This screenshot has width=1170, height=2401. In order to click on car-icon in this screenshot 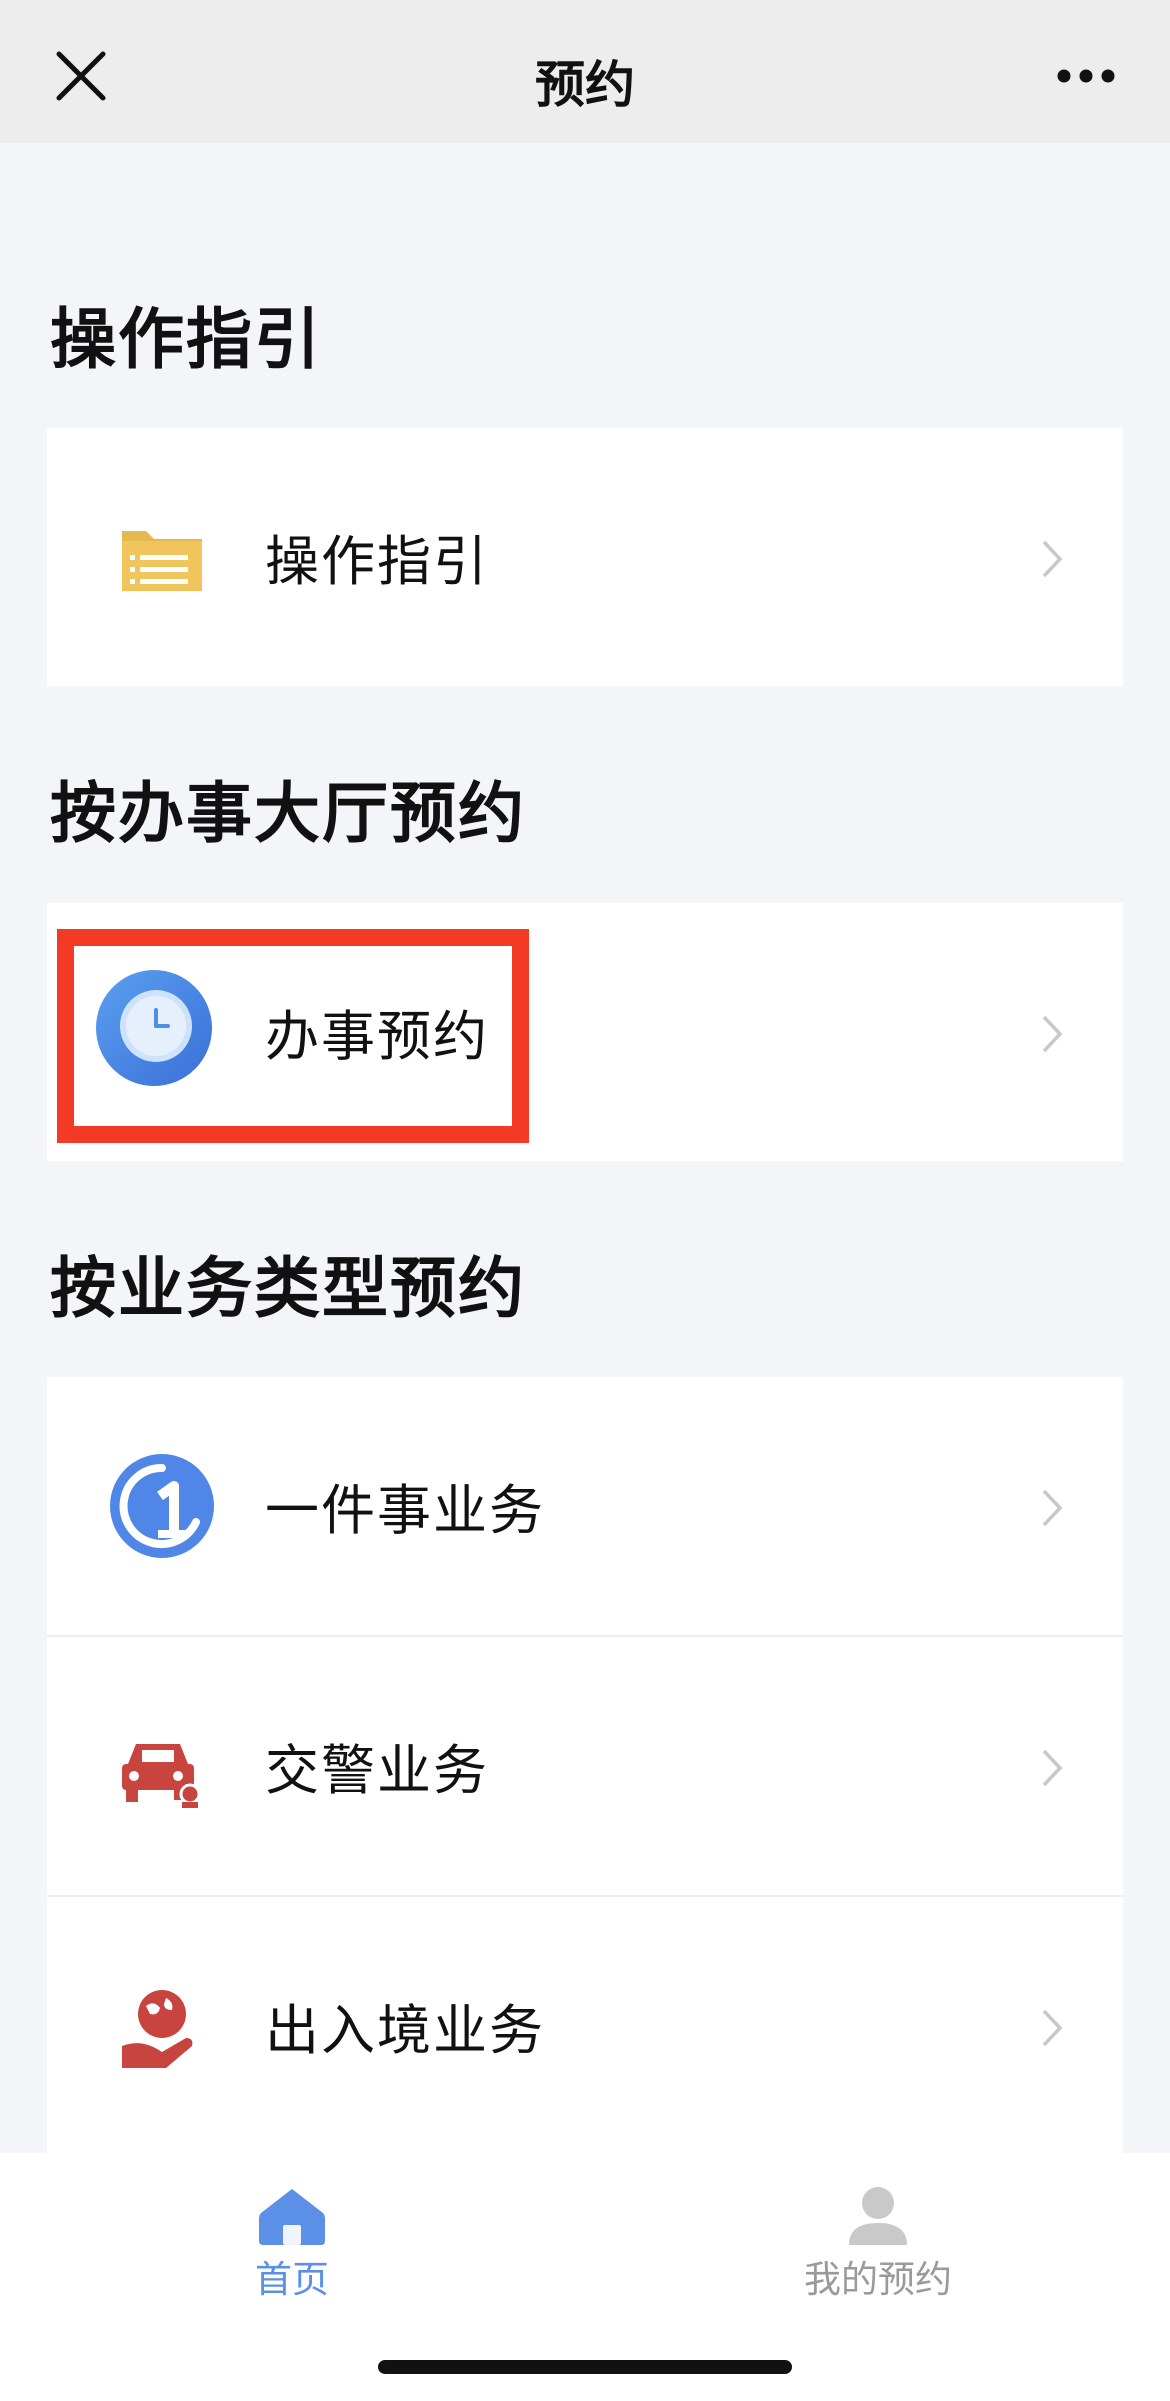, I will do `click(161, 1776)`.